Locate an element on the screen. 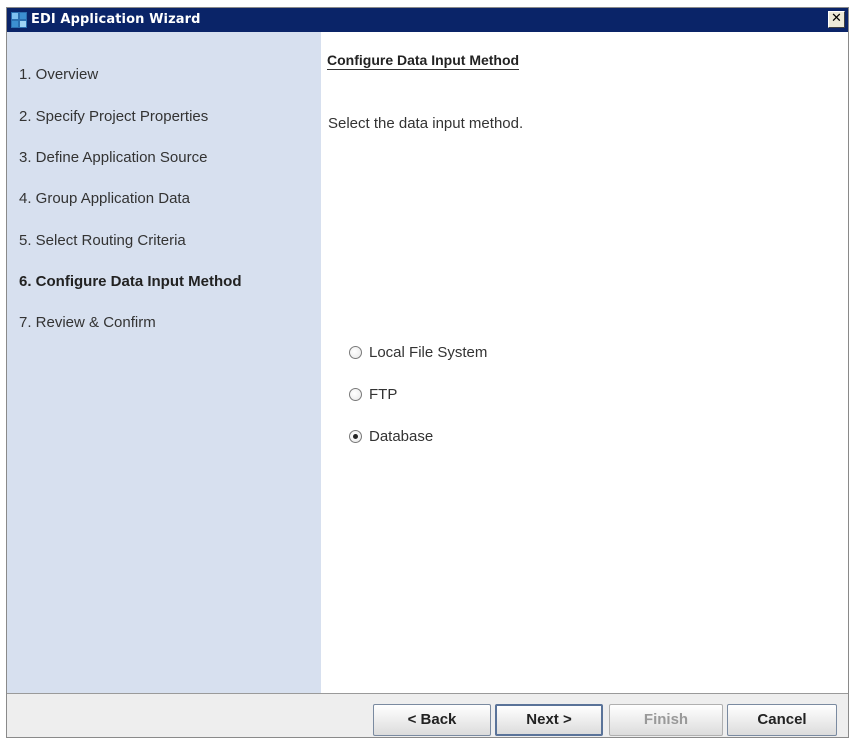 This screenshot has height=740, width=854. radio-ftp is located at coordinates (355, 394).